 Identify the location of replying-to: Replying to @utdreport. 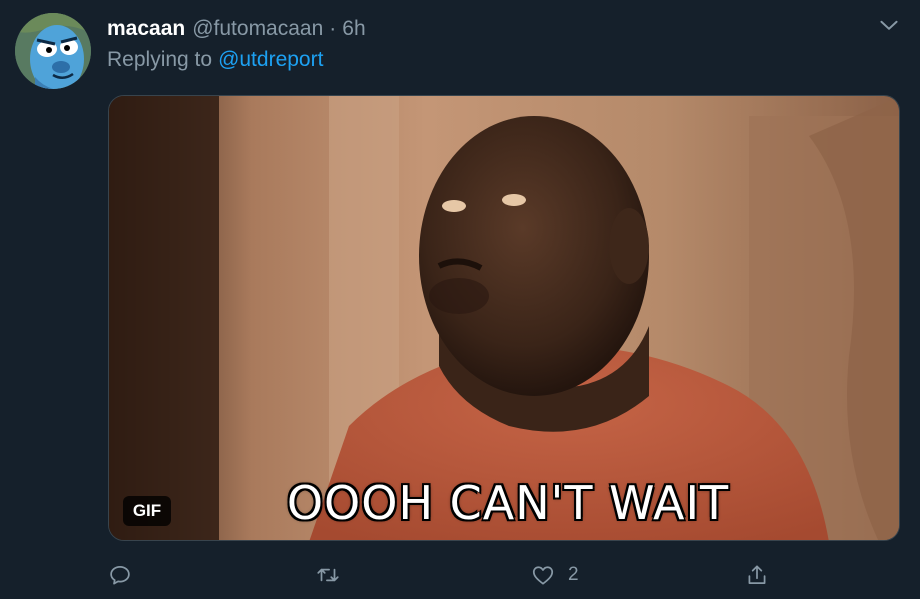
(215, 60).